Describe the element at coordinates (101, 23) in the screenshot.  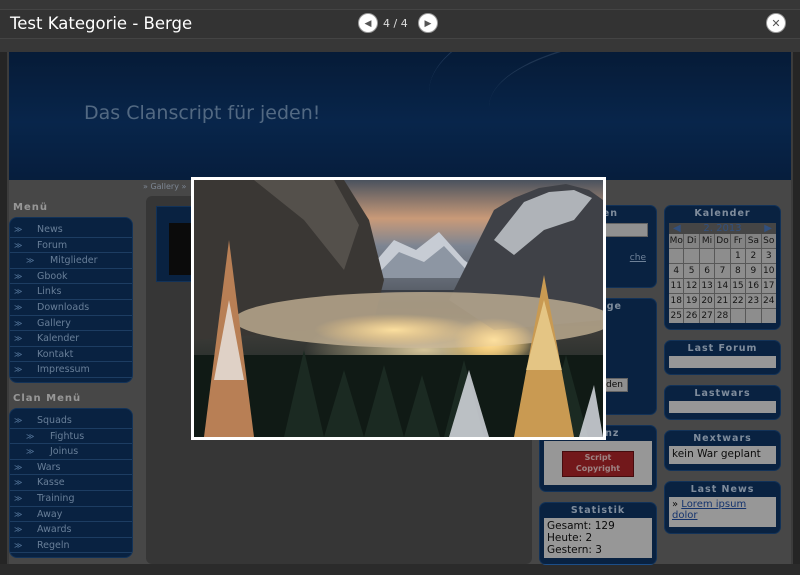
I see `lightbox-title: Test Kategorie - Berge` at that location.